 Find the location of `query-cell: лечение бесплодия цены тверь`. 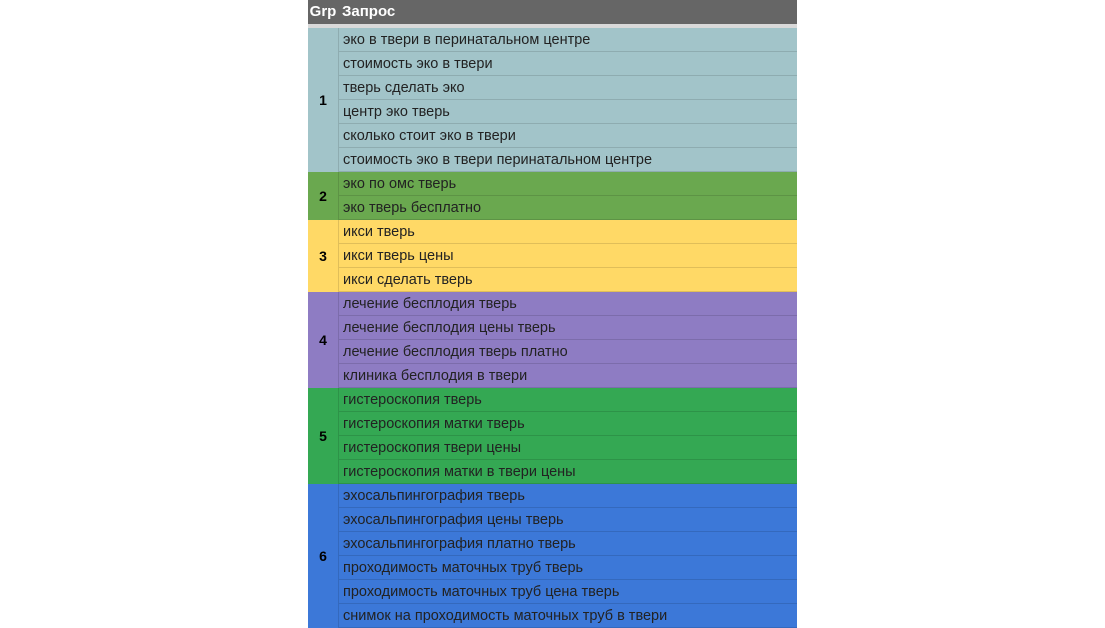

query-cell: лечение бесплодия цены тверь is located at coordinates (568, 328).